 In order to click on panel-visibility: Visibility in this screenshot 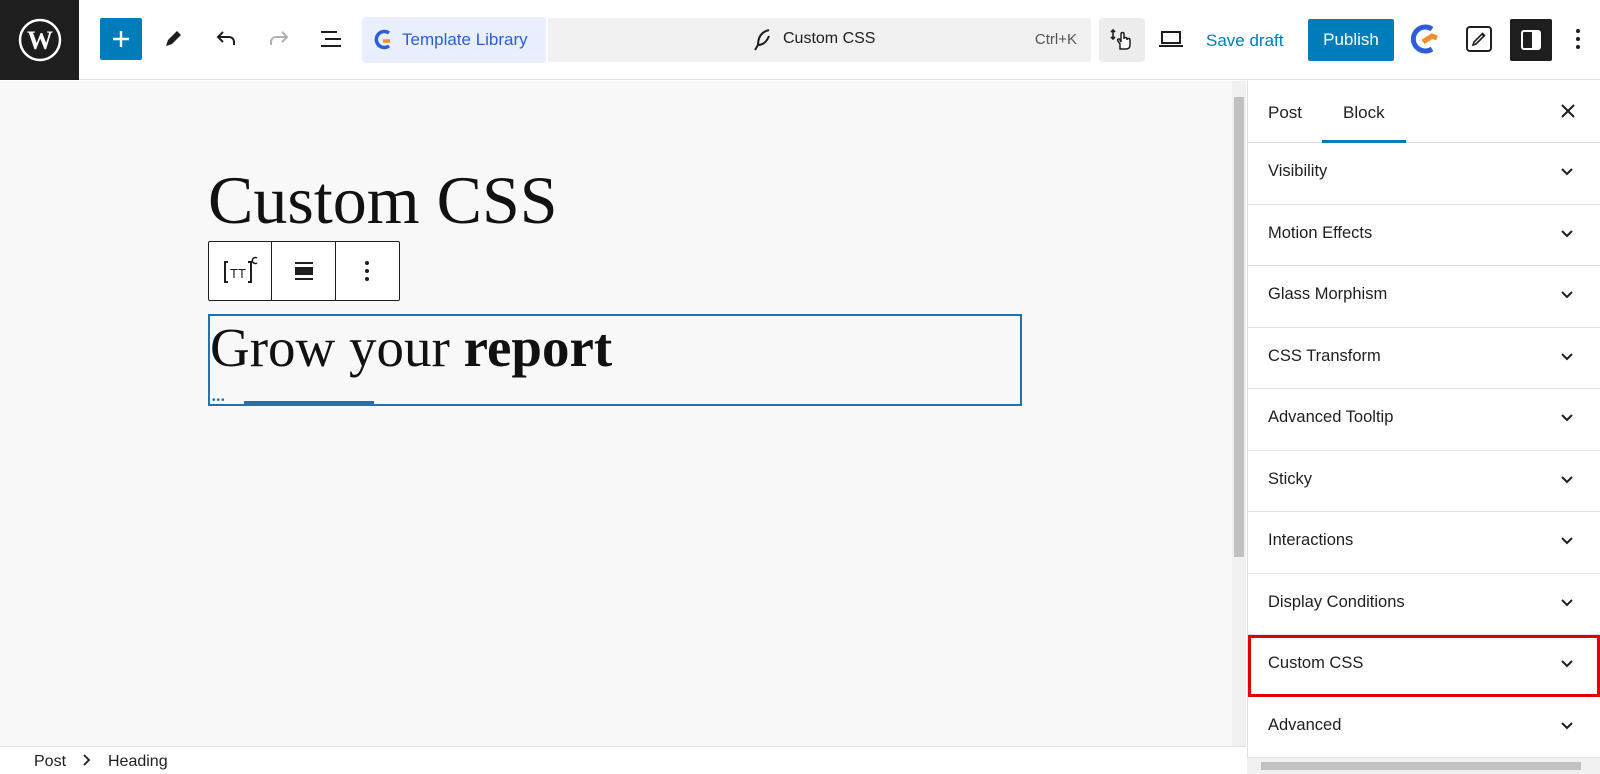, I will do `click(1424, 174)`.